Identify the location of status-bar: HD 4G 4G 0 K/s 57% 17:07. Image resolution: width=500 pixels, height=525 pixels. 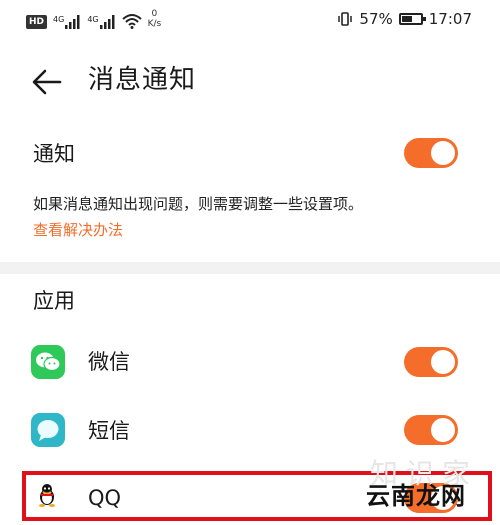
(250, 20).